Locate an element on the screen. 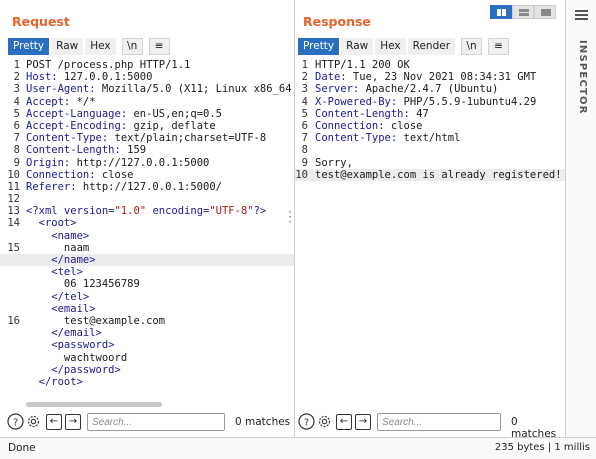  header-name: Connection: is located at coordinates (61, 174).